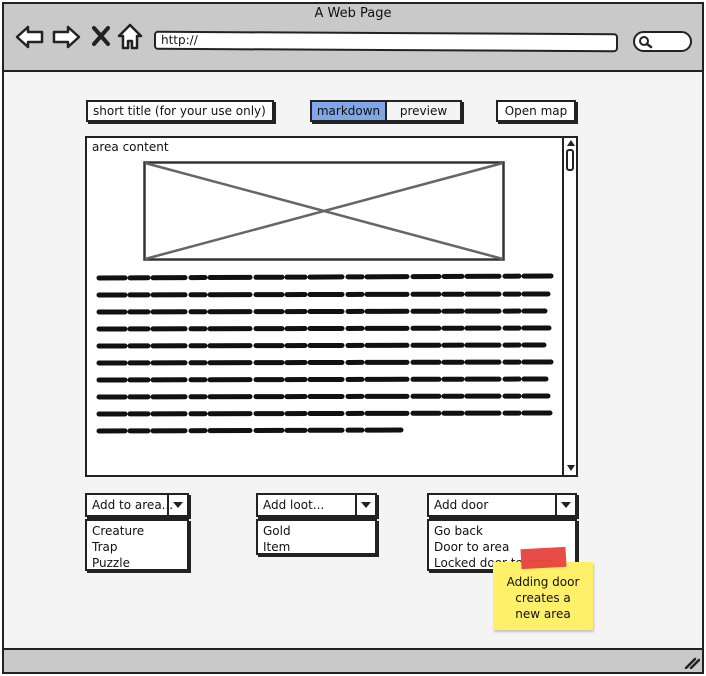  What do you see at coordinates (571, 143) in the screenshot?
I see `scroll-up-icon` at bounding box center [571, 143].